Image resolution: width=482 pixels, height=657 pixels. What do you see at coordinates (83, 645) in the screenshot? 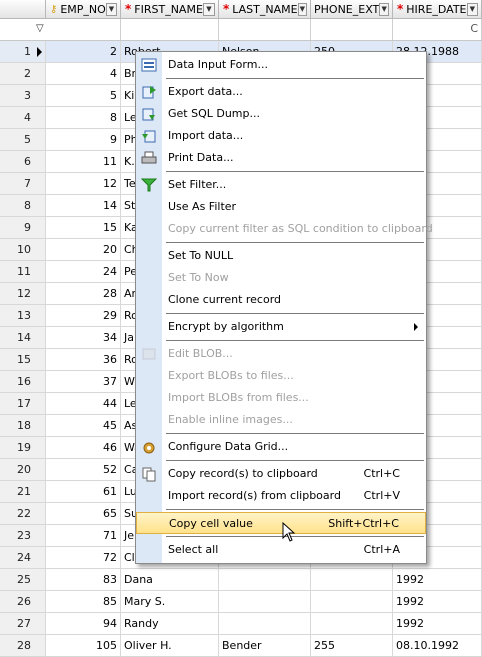
I see `emp-no-cell: 105` at bounding box center [83, 645].